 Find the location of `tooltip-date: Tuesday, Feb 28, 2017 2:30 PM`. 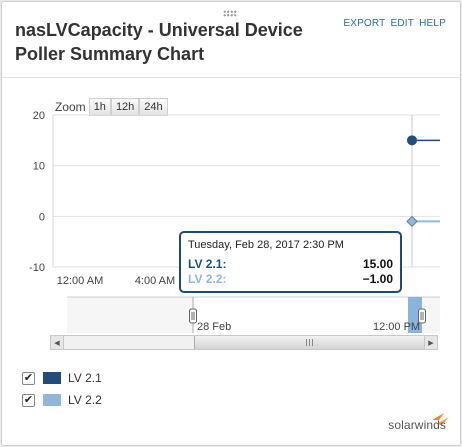

tooltip-date: Tuesday, Feb 28, 2017 2:30 PM is located at coordinates (266, 245).